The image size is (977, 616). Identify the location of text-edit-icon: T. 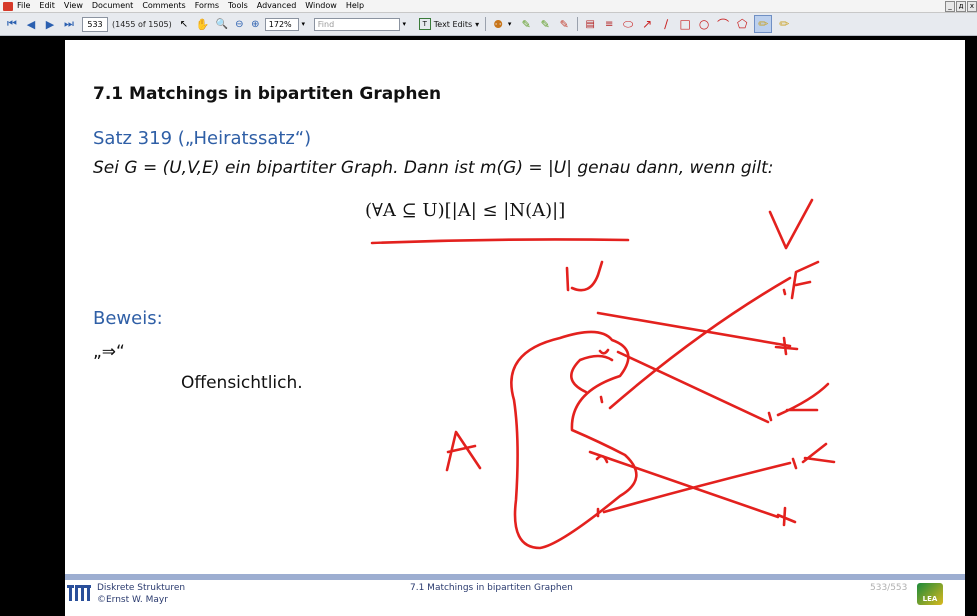
(424, 24).